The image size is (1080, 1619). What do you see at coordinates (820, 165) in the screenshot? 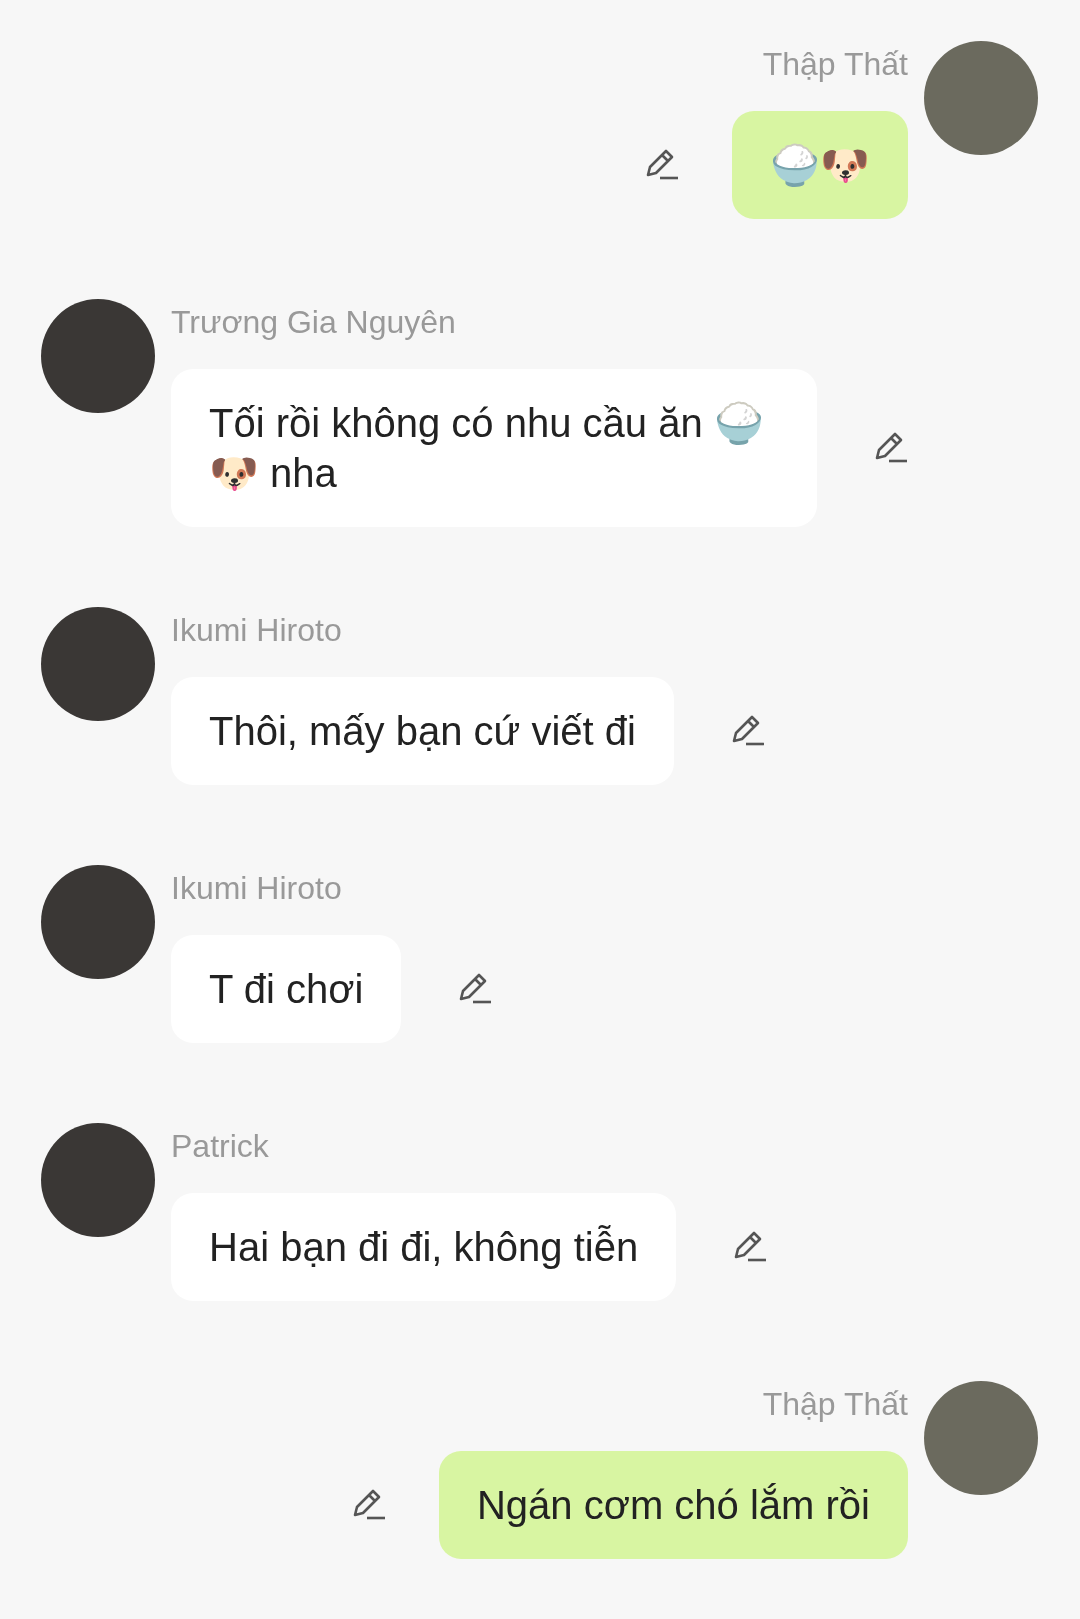
I see `message-bubble: 🍚🐶` at bounding box center [820, 165].